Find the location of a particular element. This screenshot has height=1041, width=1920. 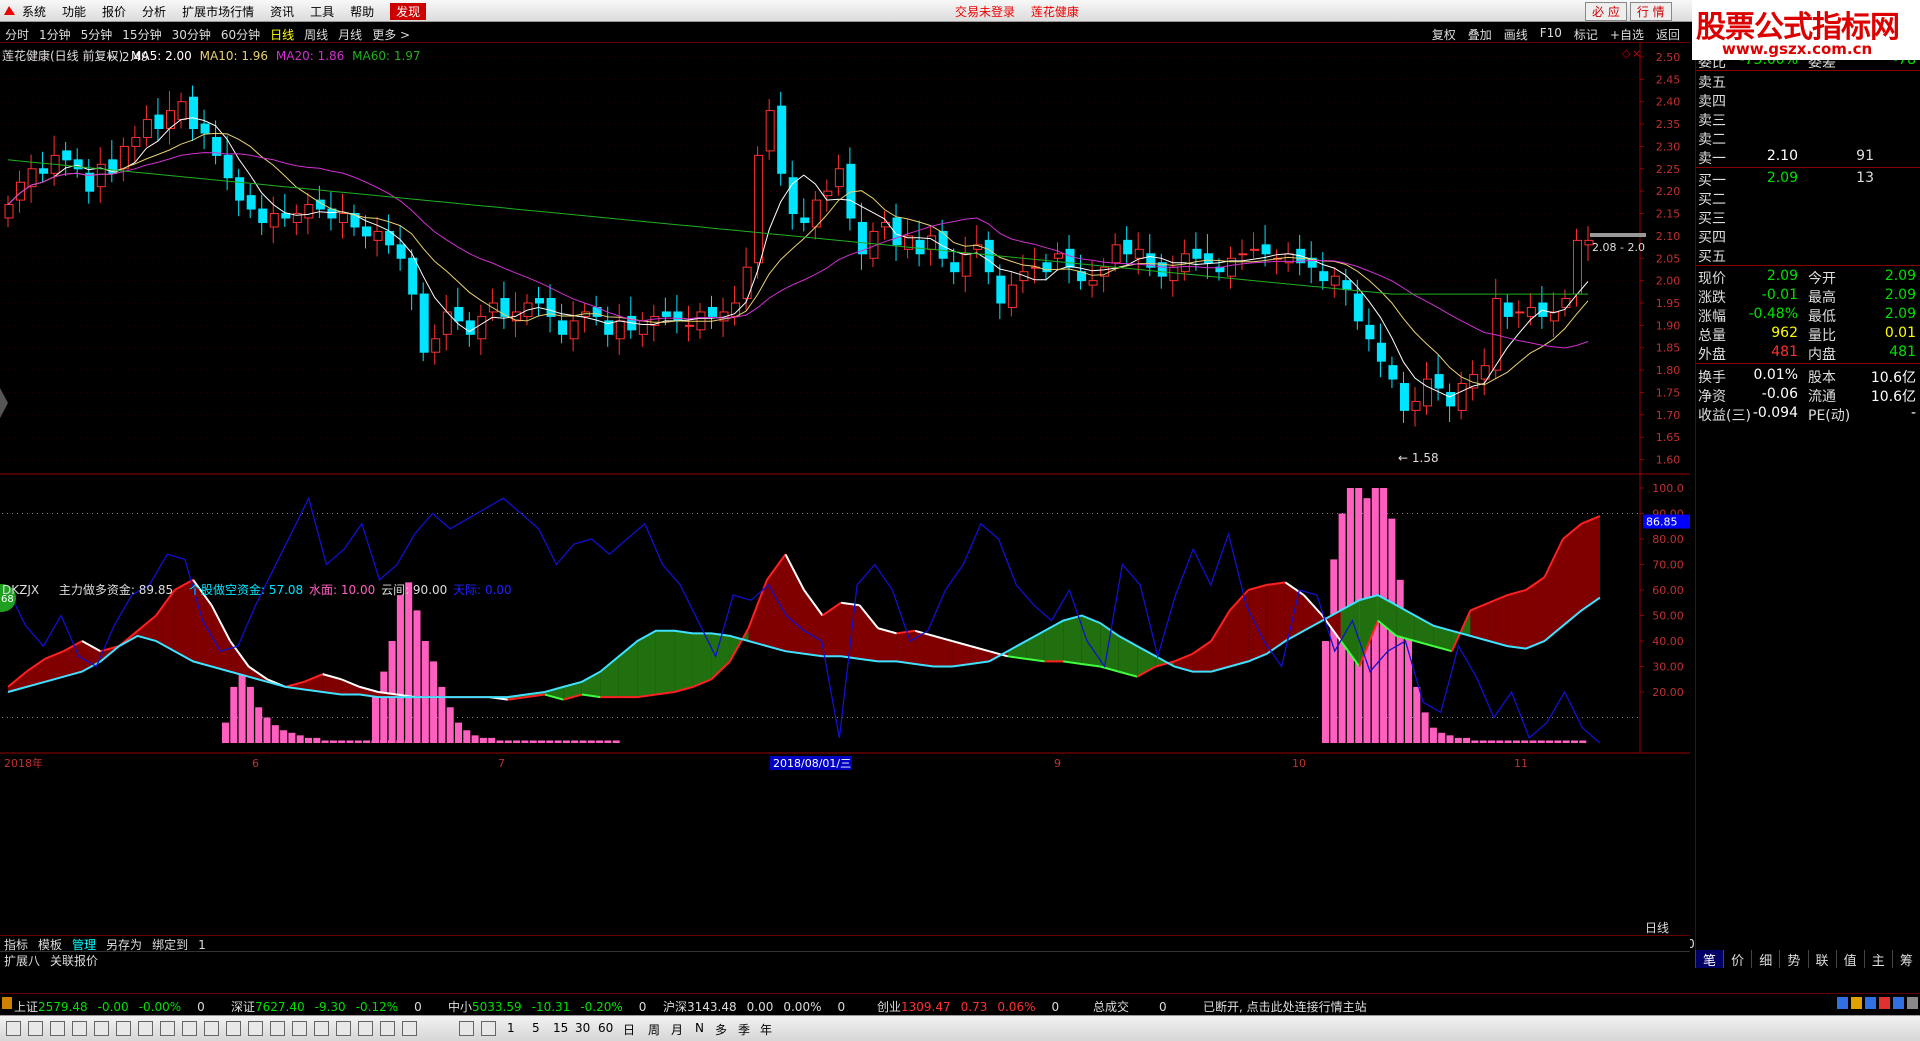

line-chart-icon is located at coordinates (145, 1028).